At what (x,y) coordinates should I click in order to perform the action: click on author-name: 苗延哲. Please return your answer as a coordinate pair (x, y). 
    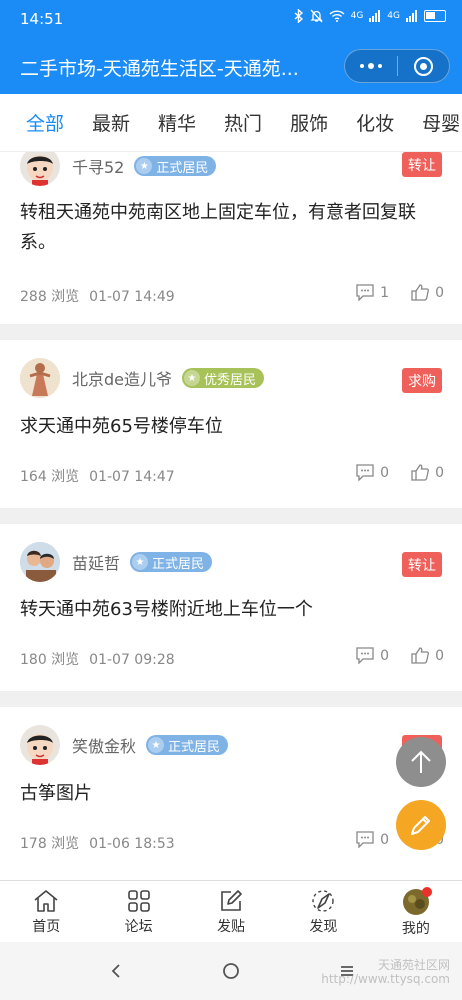
    Looking at the image, I should click on (96, 562).